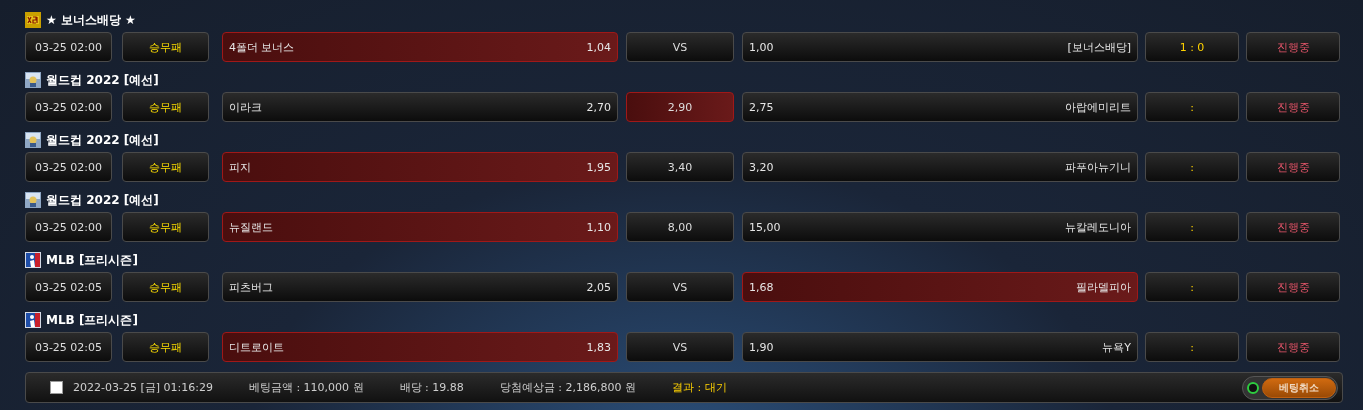 The width and height of the screenshot is (1363, 410). What do you see at coordinates (940, 347) in the screenshot?
I see `away-odds-button: 1,90 뉴욕Y` at bounding box center [940, 347].